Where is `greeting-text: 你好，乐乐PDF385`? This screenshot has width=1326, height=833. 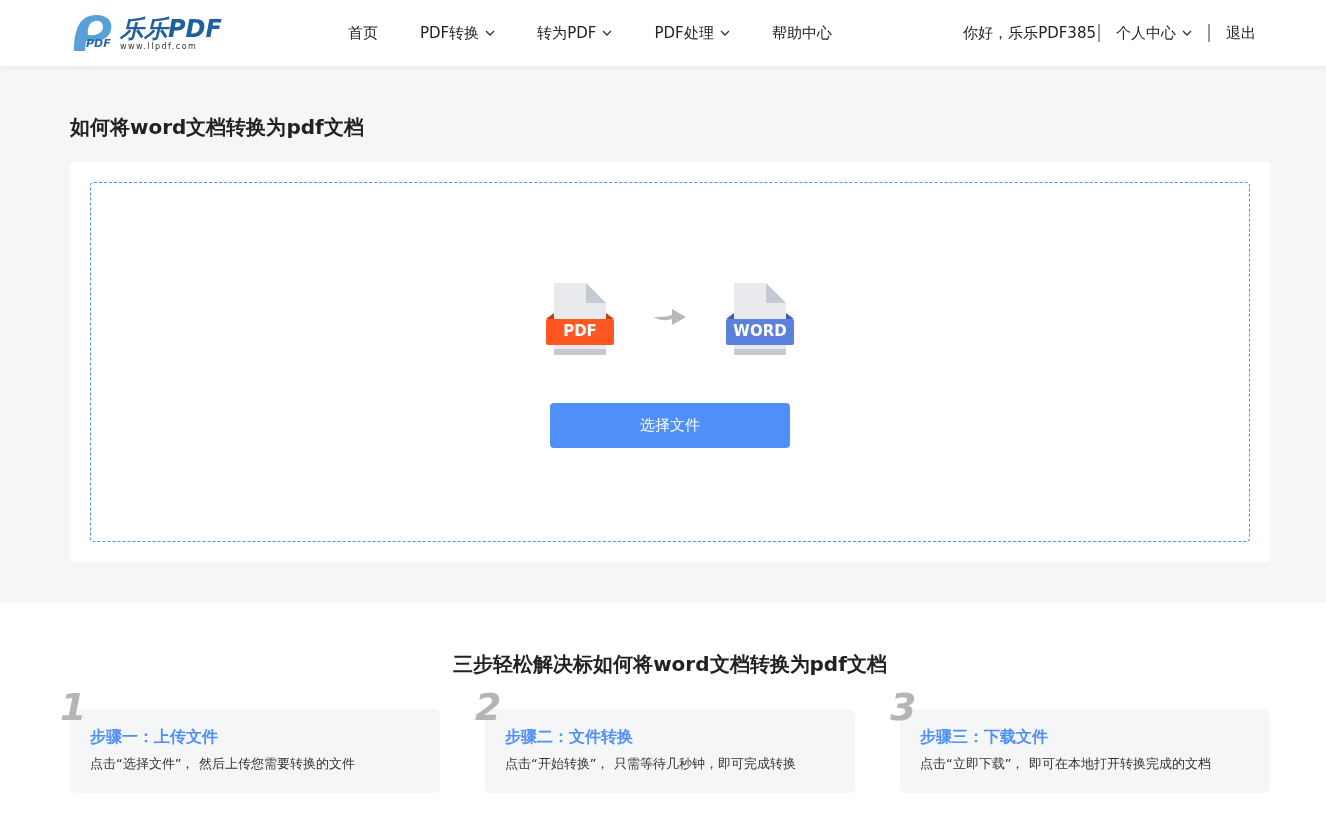 greeting-text: 你好，乐乐PDF385 is located at coordinates (1029, 33).